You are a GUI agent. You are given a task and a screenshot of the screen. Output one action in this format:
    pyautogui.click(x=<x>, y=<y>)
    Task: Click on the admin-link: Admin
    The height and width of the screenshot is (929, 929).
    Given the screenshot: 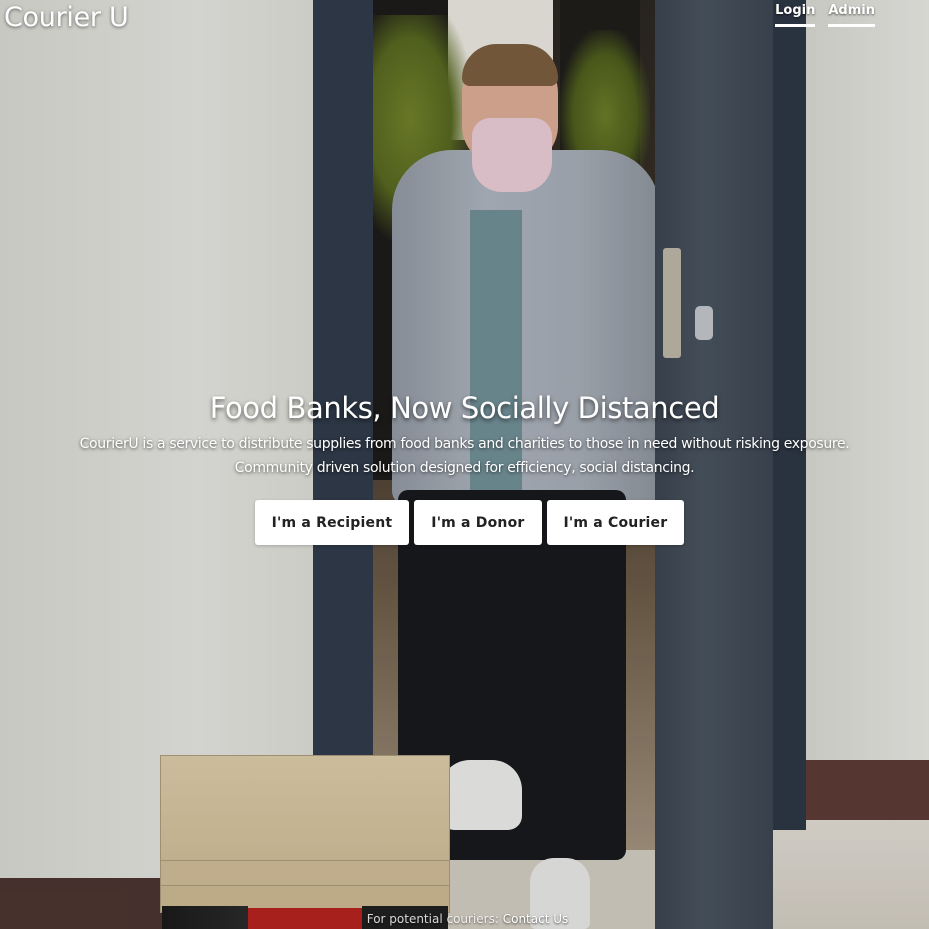 What is the action you would take?
    pyautogui.click(x=851, y=15)
    